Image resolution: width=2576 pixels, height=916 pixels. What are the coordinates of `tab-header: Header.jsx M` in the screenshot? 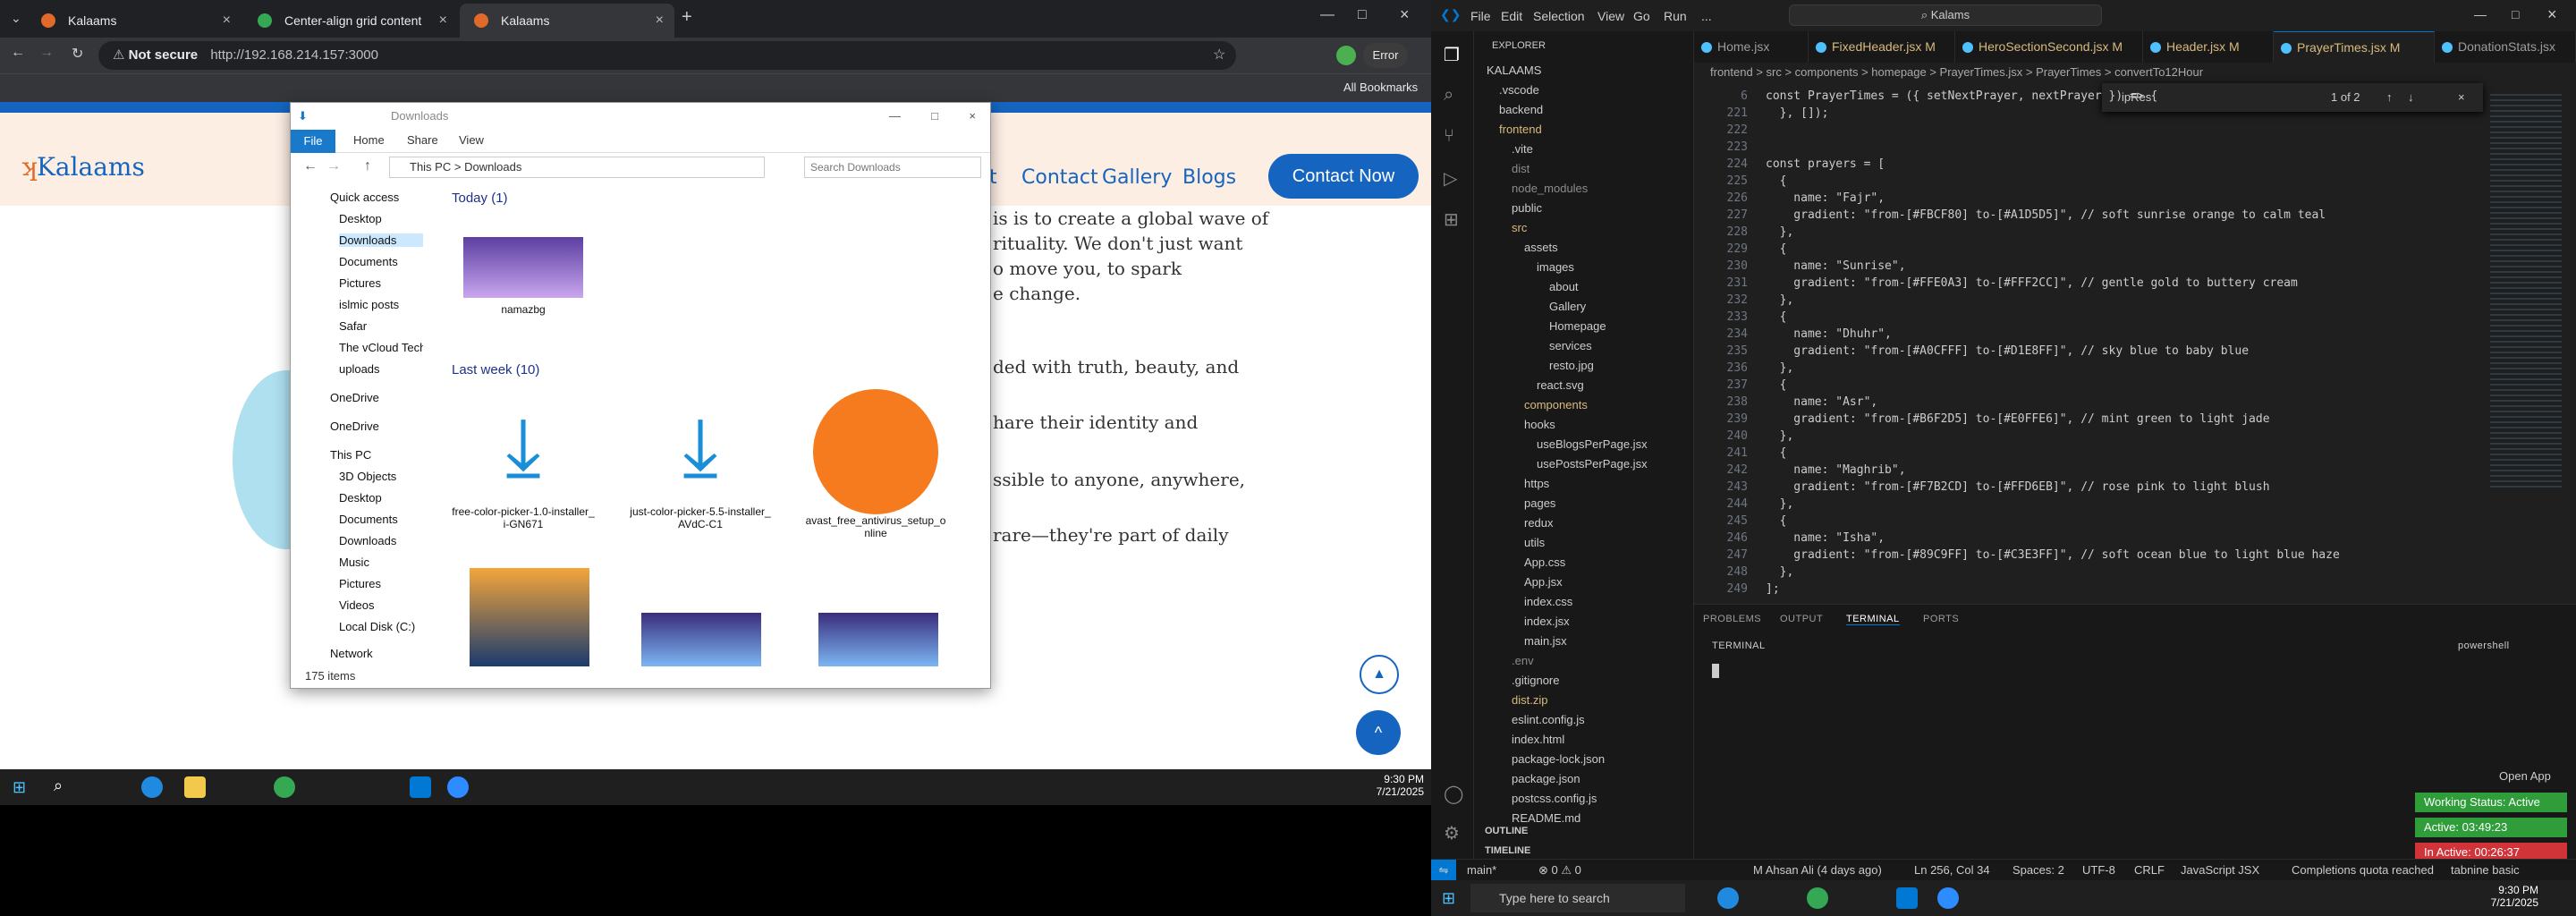 It's located at (2208, 47).